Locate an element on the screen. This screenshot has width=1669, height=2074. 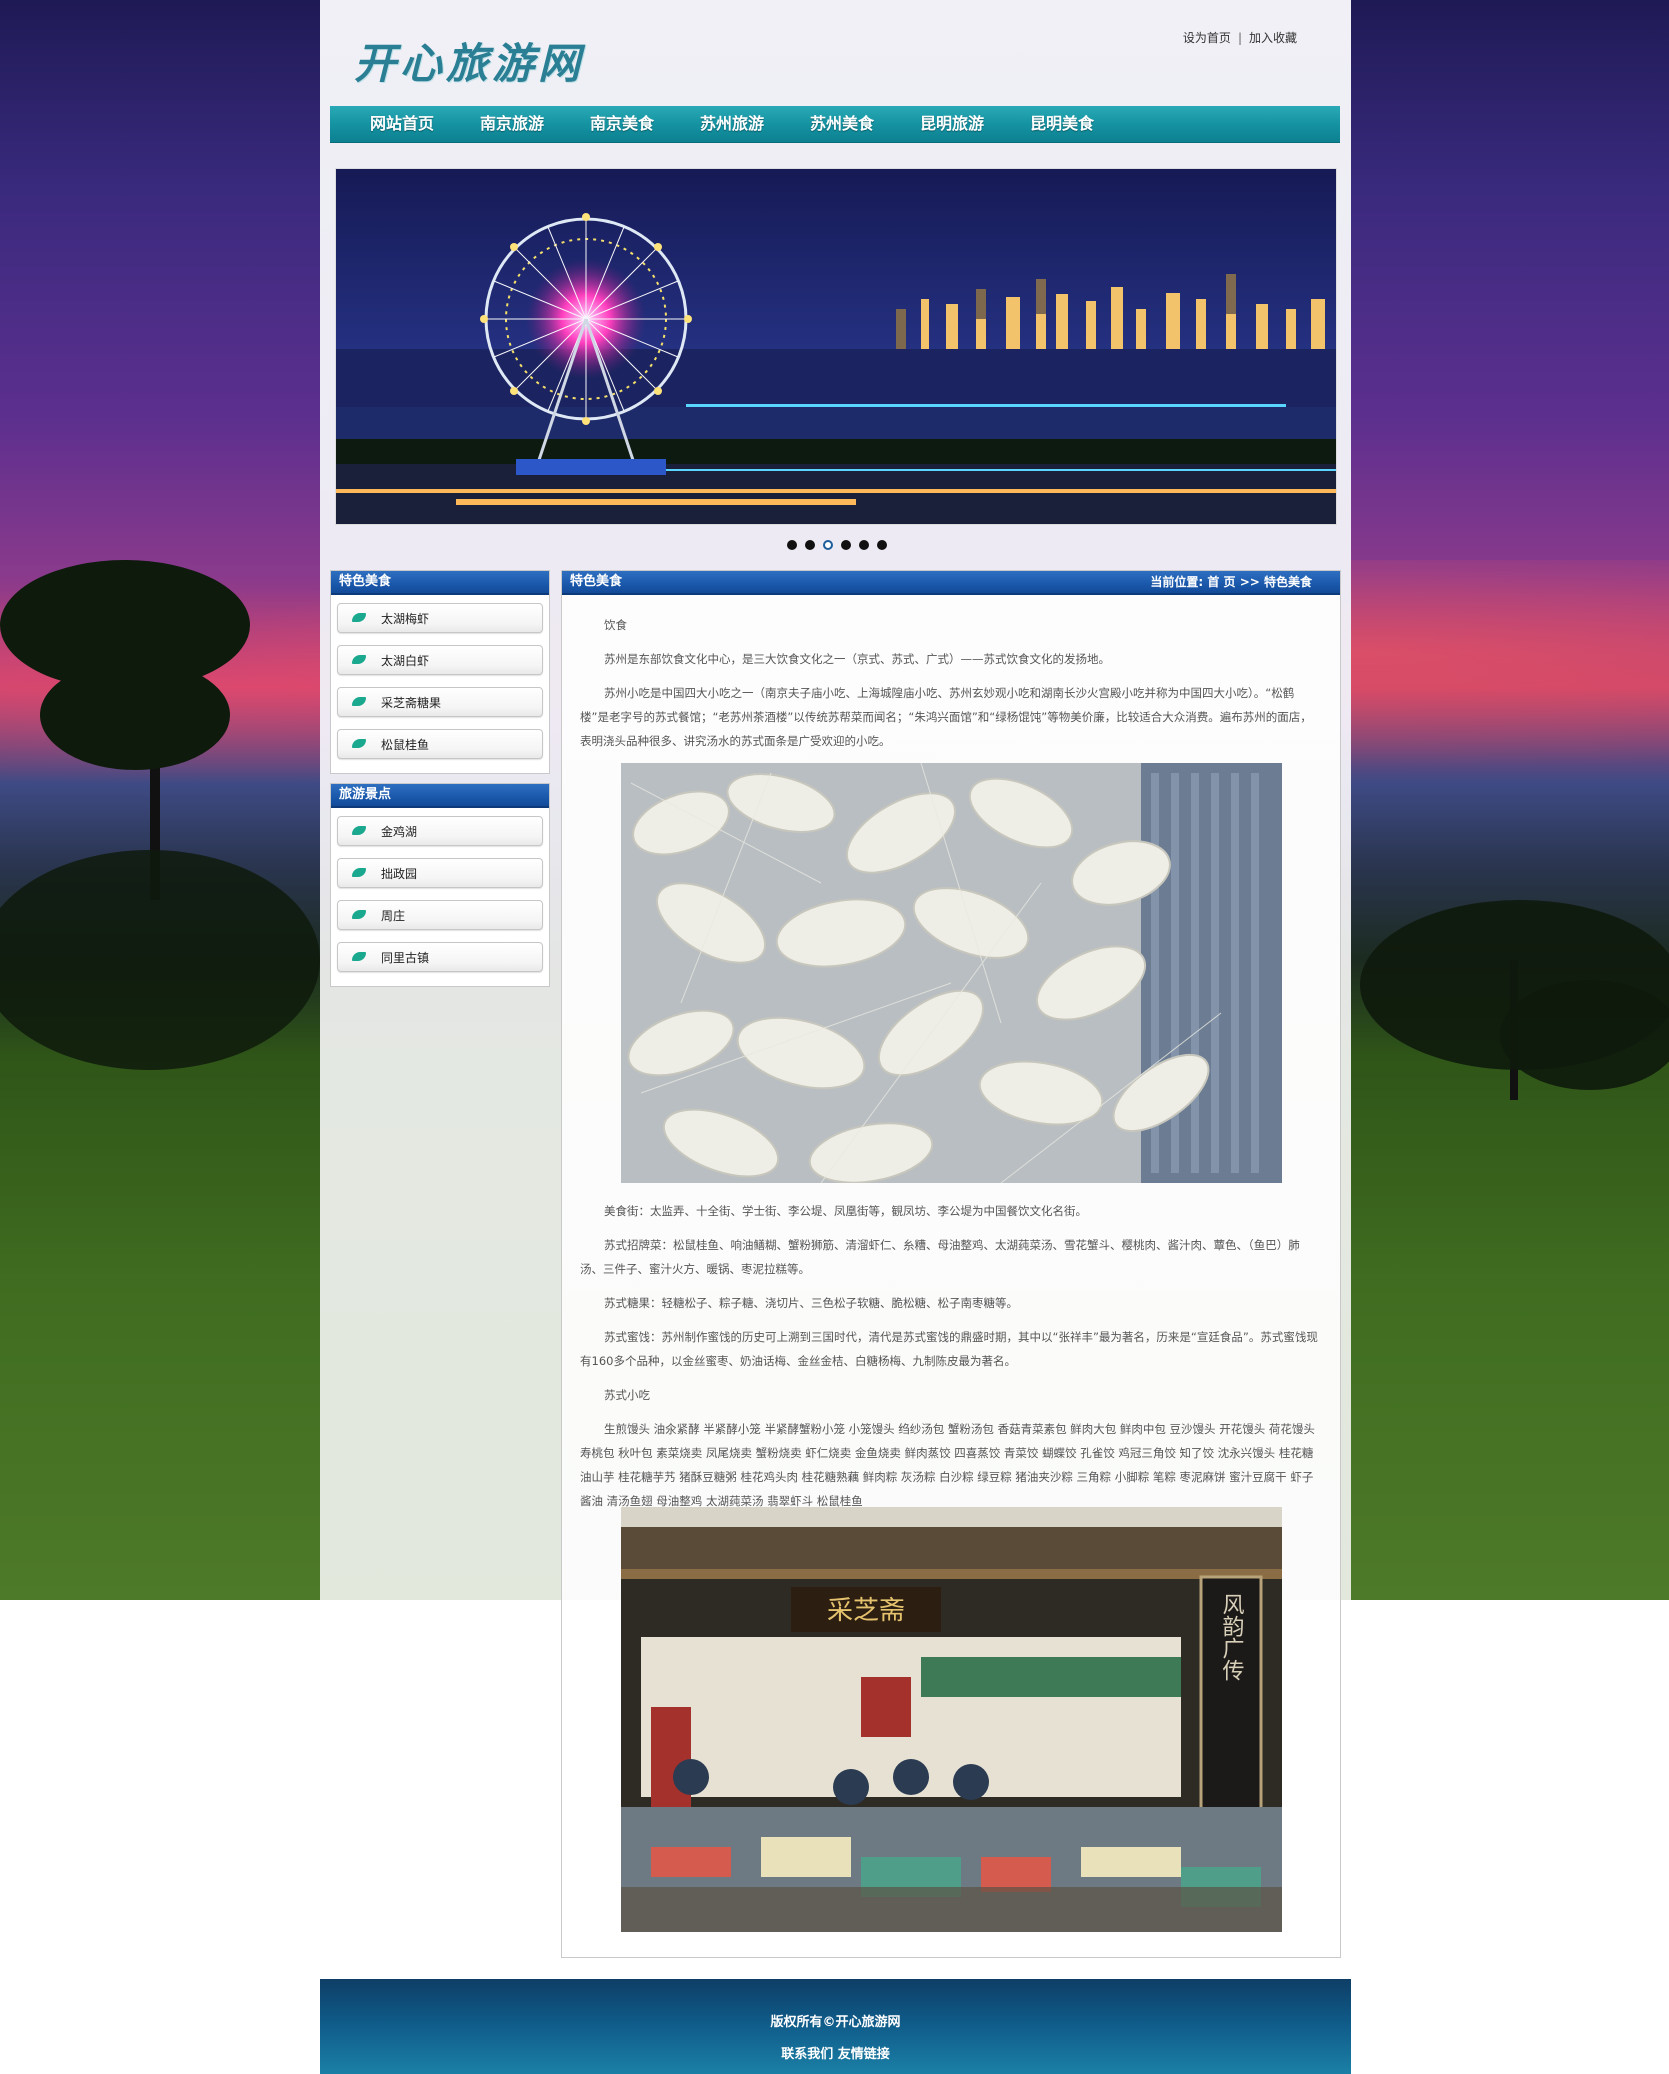
sidebar-item-label: 金鸡湖 is located at coordinates (399, 832).